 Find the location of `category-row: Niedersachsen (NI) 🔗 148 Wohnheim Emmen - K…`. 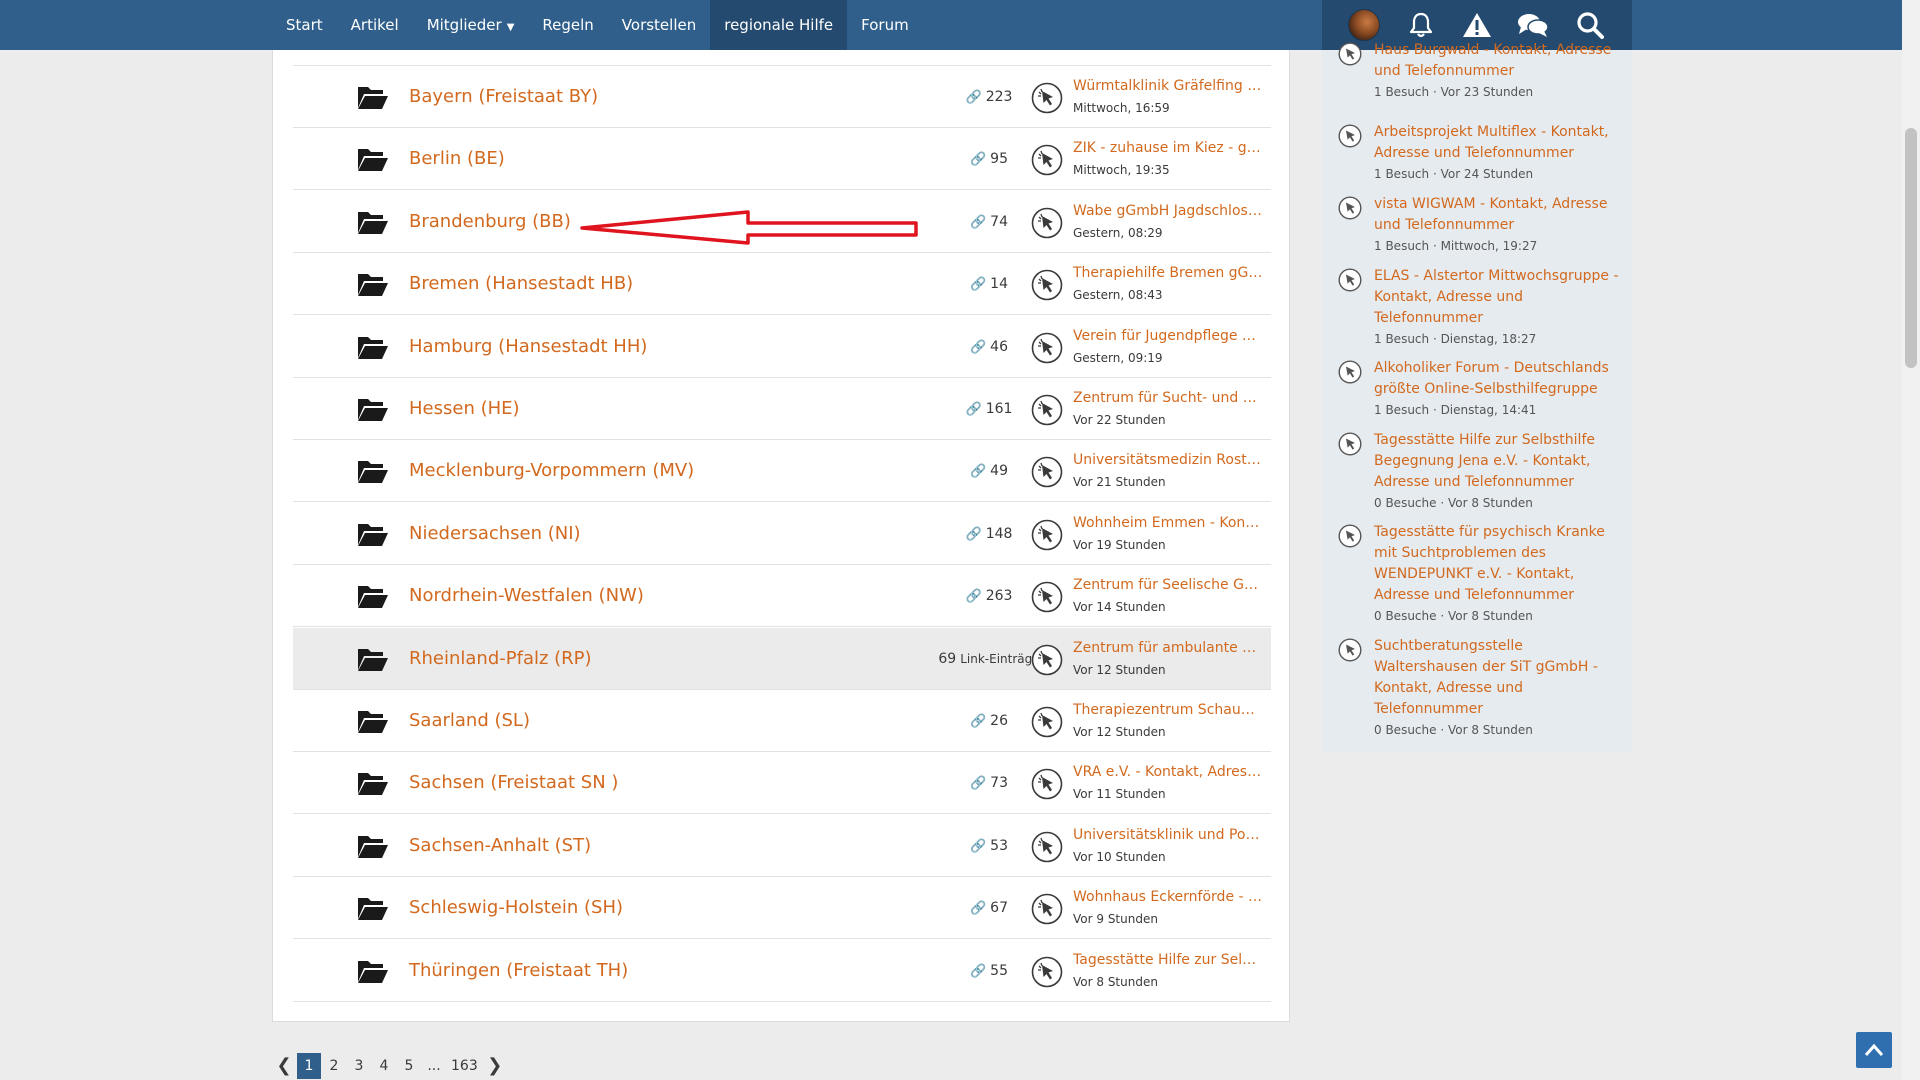

category-row: Niedersachsen (NI) 🔗 148 Wohnheim Emmen - K… is located at coordinates (782, 534).